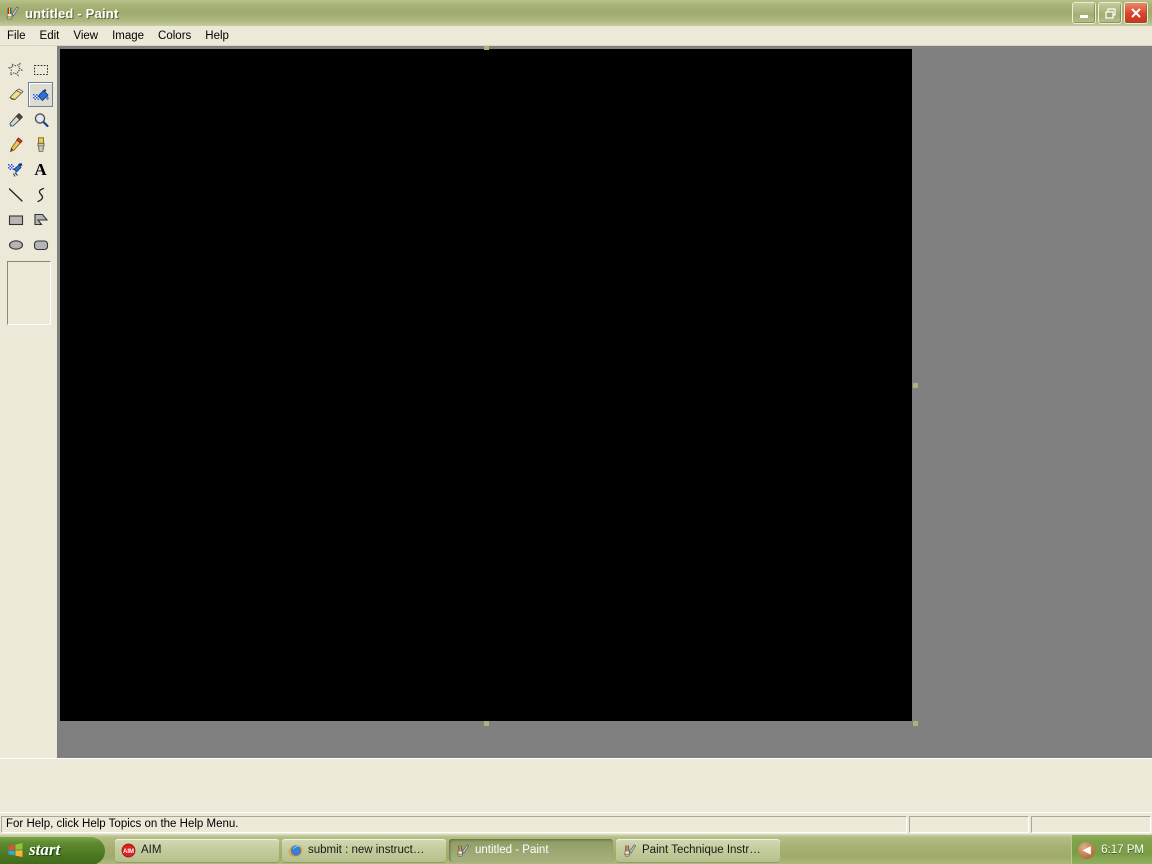 The image size is (1152, 864). I want to click on magnifier-icon, so click(41, 119).